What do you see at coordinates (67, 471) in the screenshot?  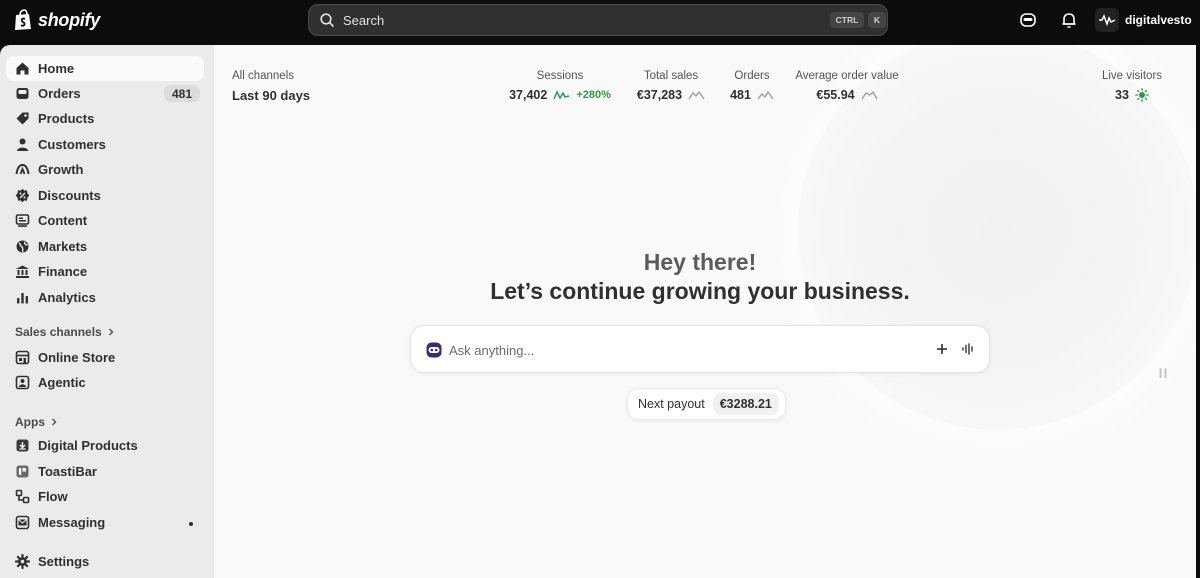 I see `sidebar-item-label: ToastiBar` at bounding box center [67, 471].